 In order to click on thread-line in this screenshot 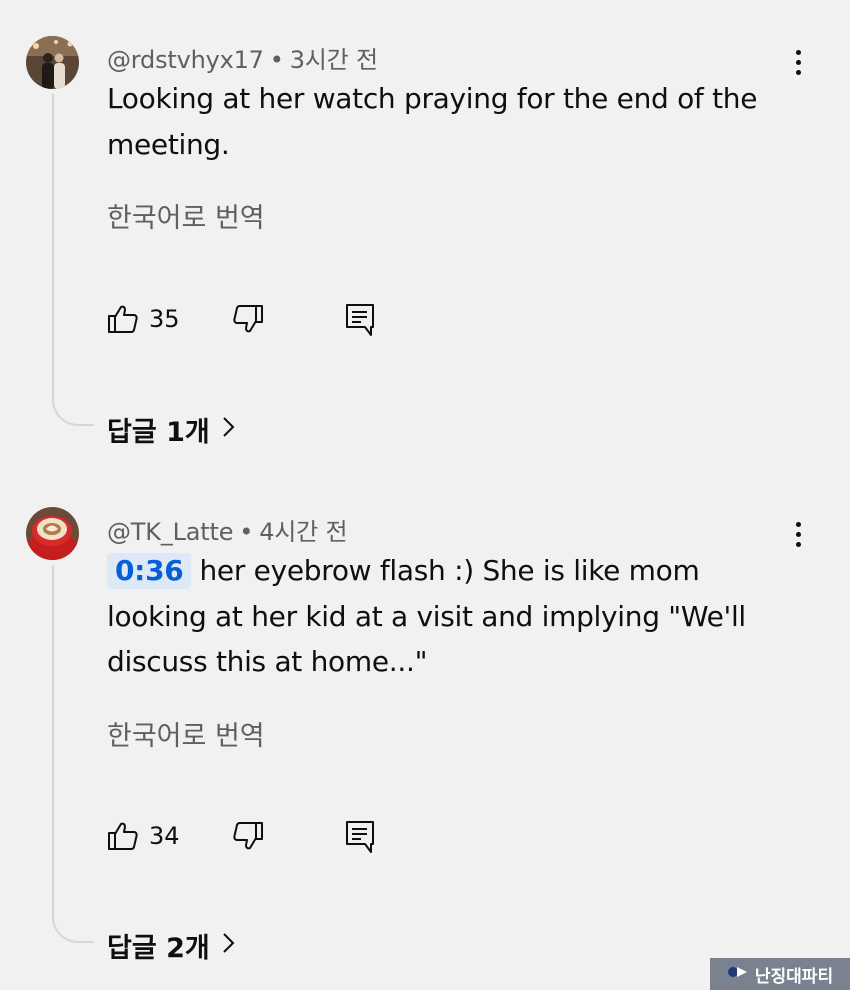, I will do `click(73, 754)`.